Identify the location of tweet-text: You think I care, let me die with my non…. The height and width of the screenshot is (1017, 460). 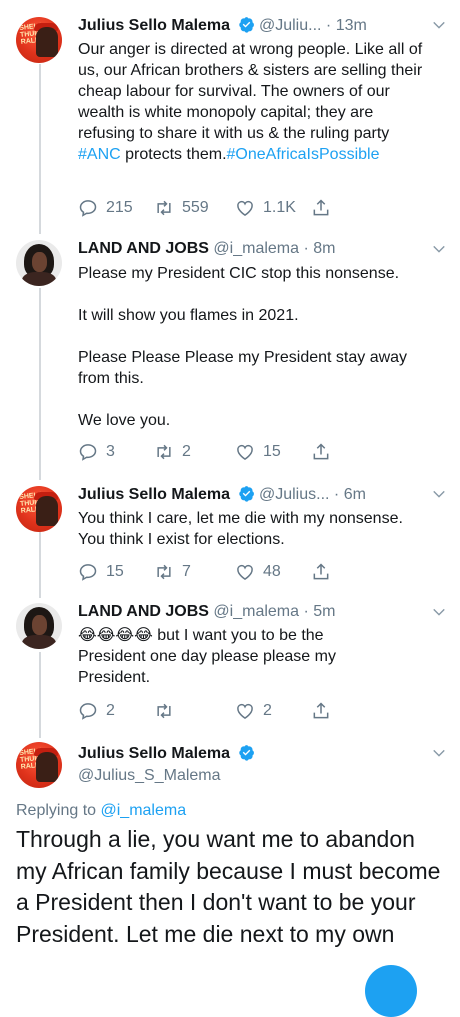
(243, 529).